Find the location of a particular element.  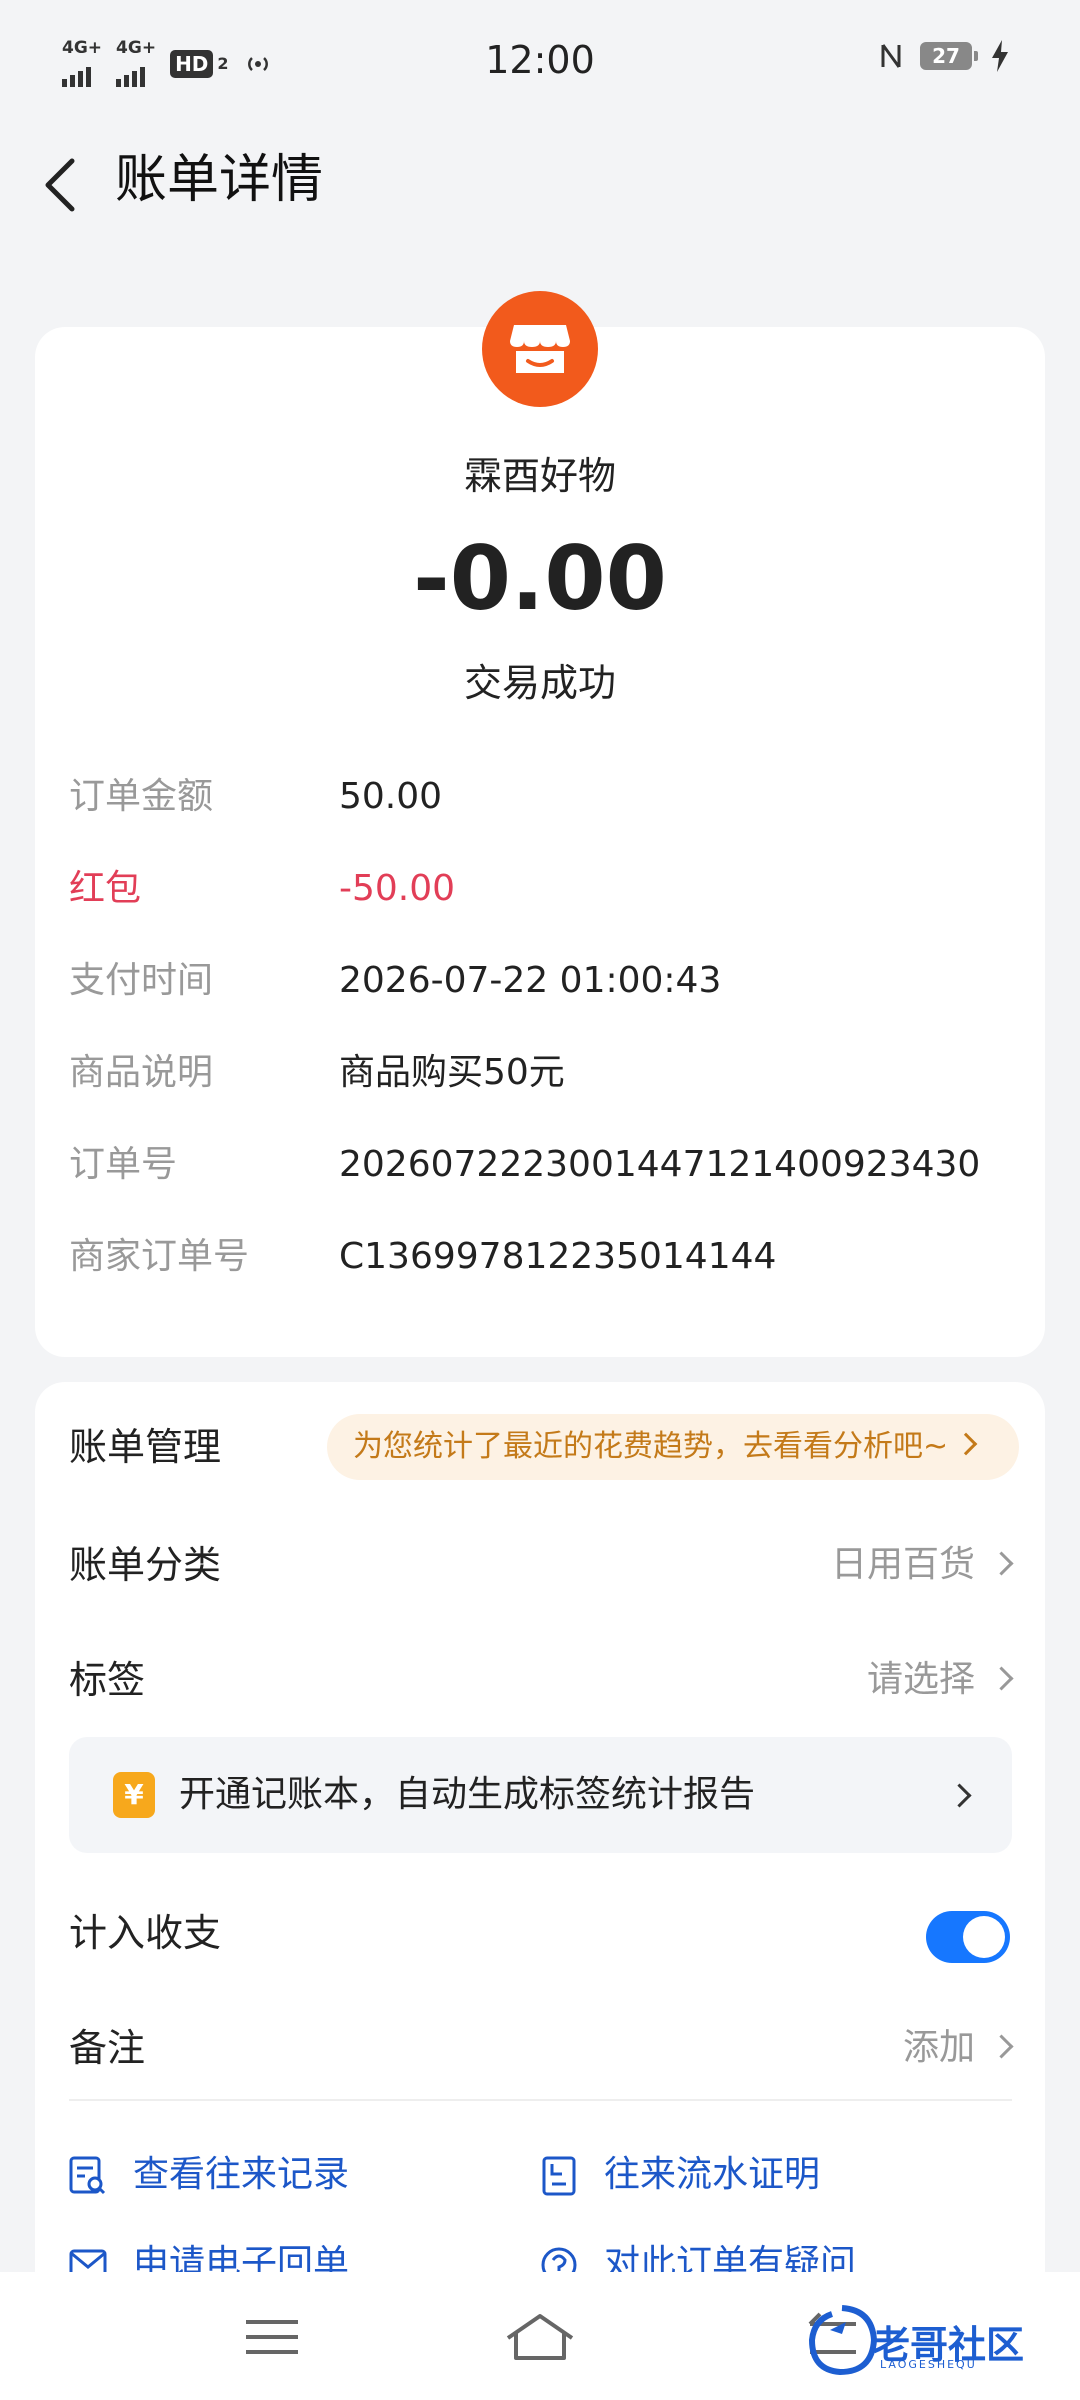

bill-amount: -0.00 is located at coordinates (540, 578).